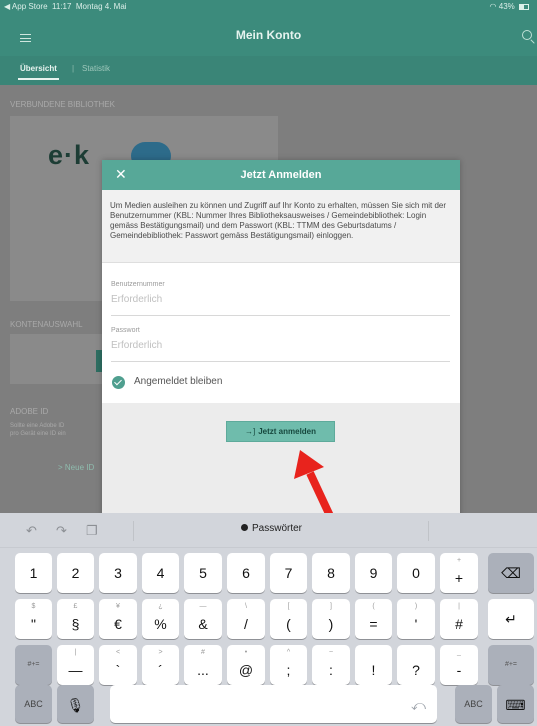 Image resolution: width=537 pixels, height=726 pixels. Describe the element at coordinates (118, 619) in the screenshot. I see `key-euro: ¥ €` at that location.